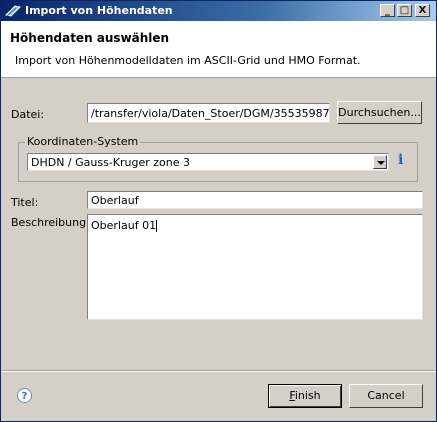  I want to click on titel-label: Titel:, so click(25, 202).